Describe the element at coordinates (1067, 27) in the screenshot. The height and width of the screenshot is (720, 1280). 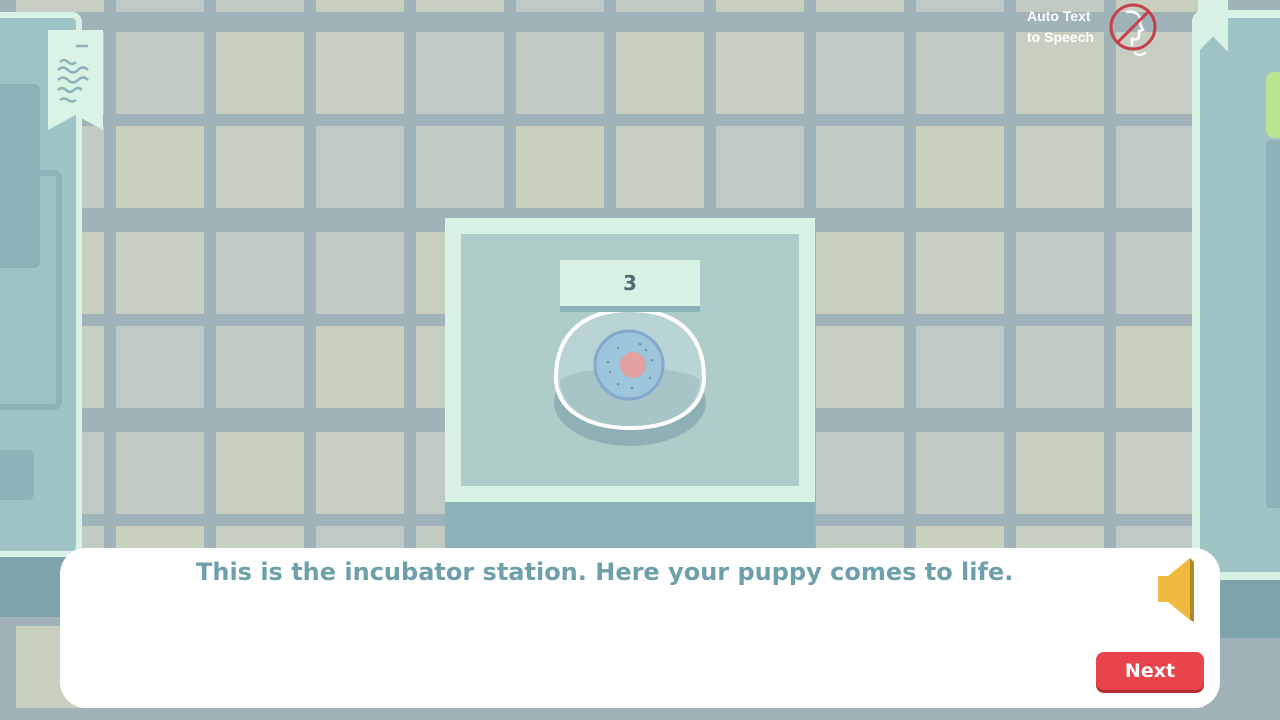
I see `tts-toggle-label: Auto Text to Speech` at that location.